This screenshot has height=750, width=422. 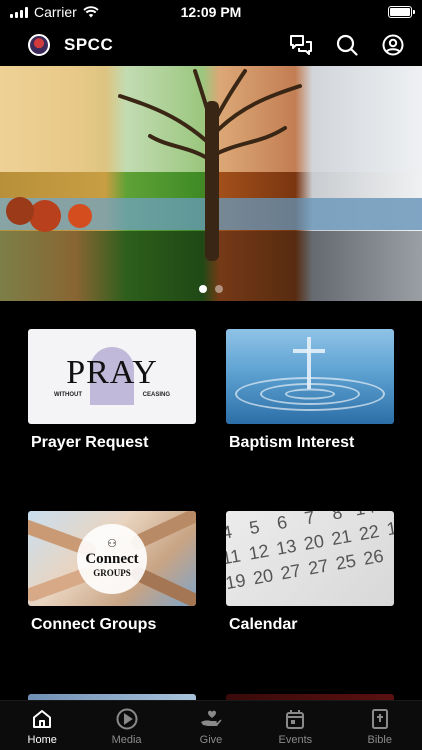 What do you see at coordinates (292, 442) in the screenshot?
I see `card-label: Baptism Interest` at bounding box center [292, 442].